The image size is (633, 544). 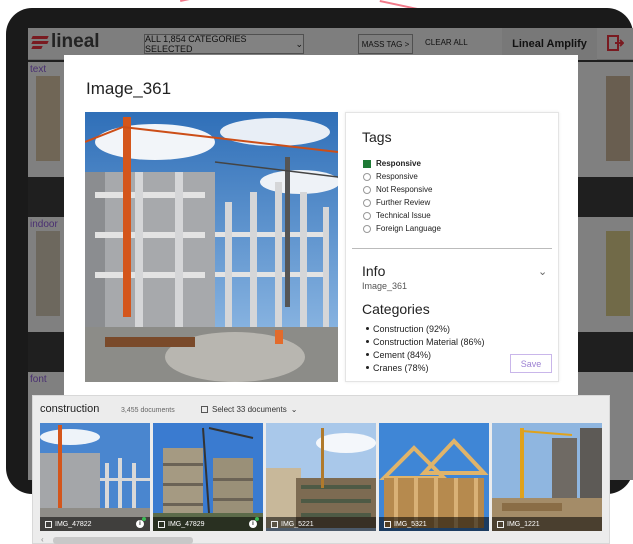 I want to click on category-item: Cranes (78%), so click(x=425, y=367).